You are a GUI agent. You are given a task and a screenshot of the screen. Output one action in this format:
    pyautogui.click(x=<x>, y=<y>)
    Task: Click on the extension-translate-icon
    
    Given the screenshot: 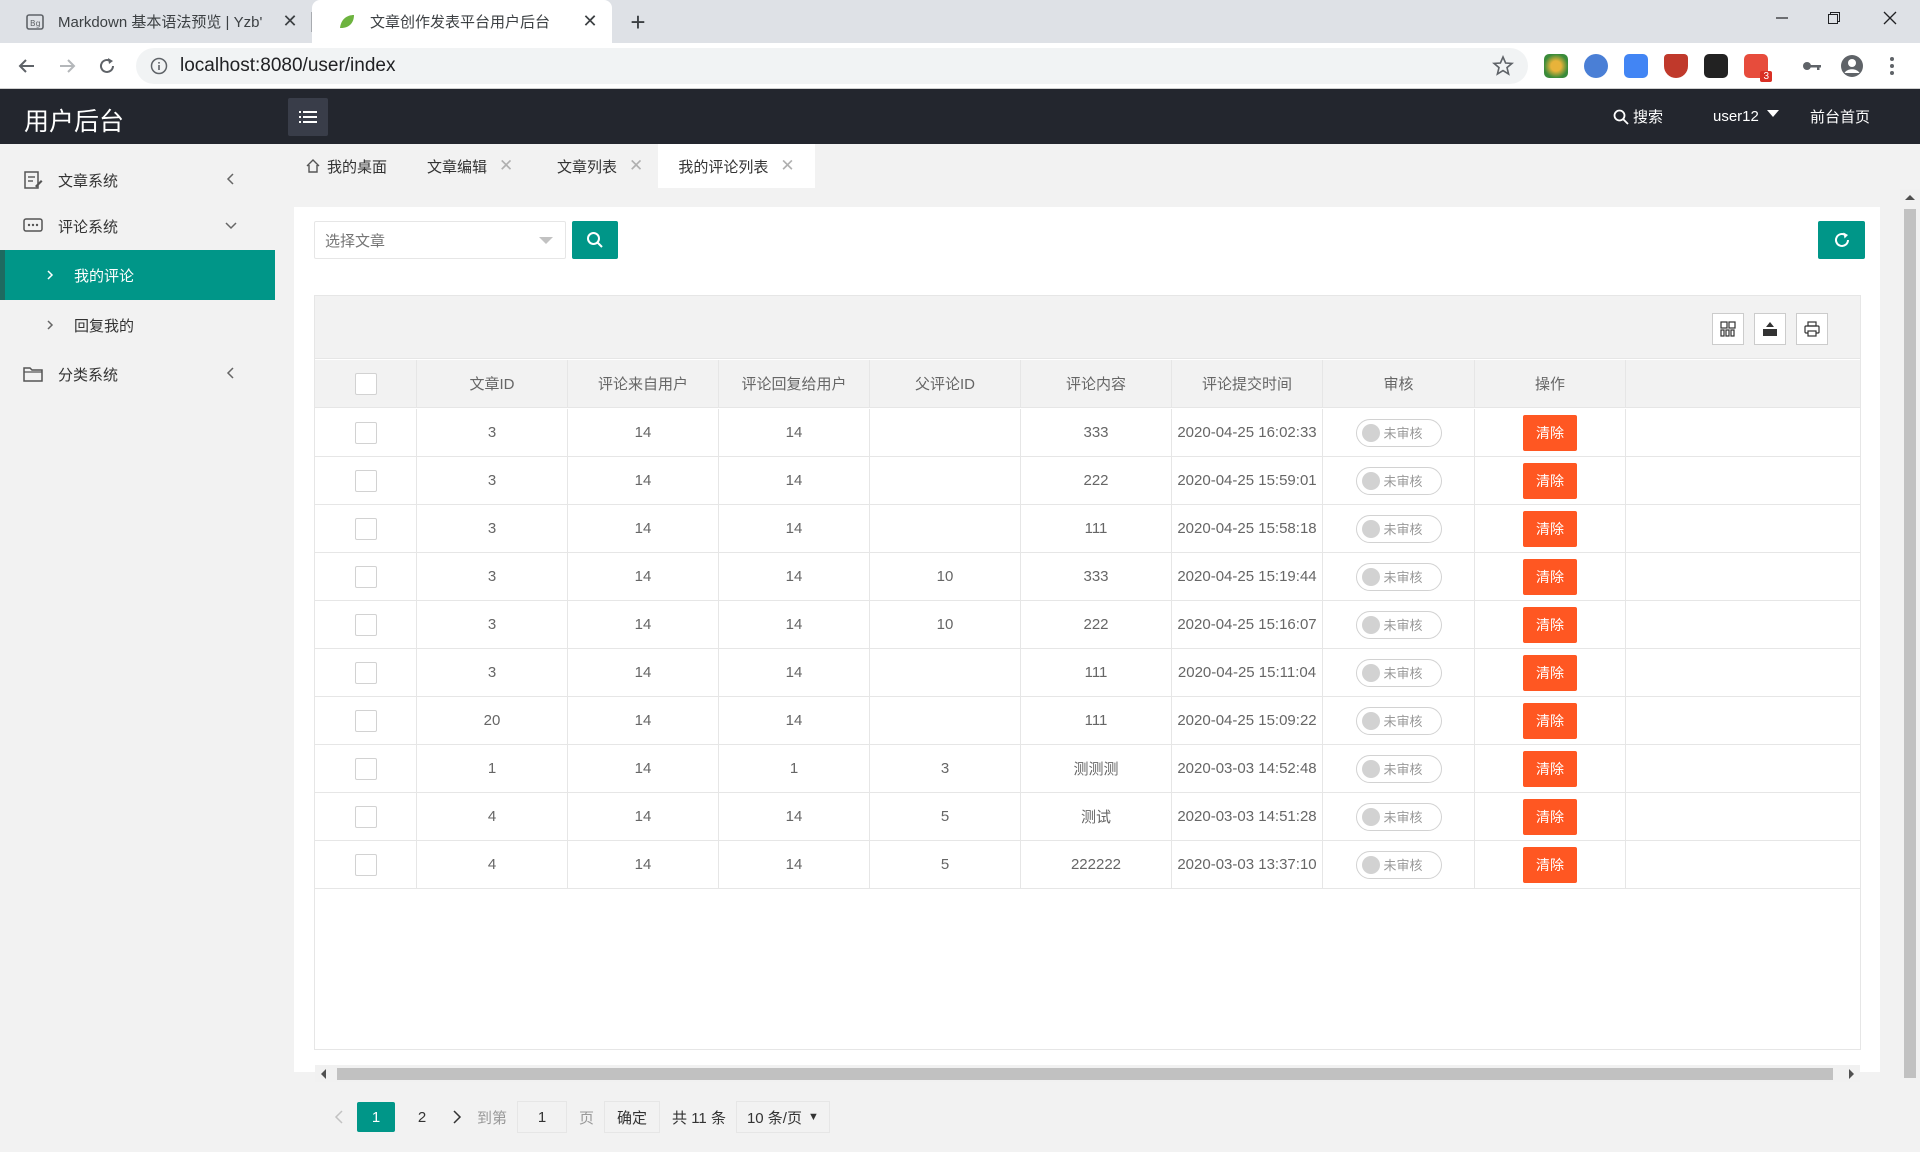 What is the action you would take?
    pyautogui.click(x=1636, y=66)
    